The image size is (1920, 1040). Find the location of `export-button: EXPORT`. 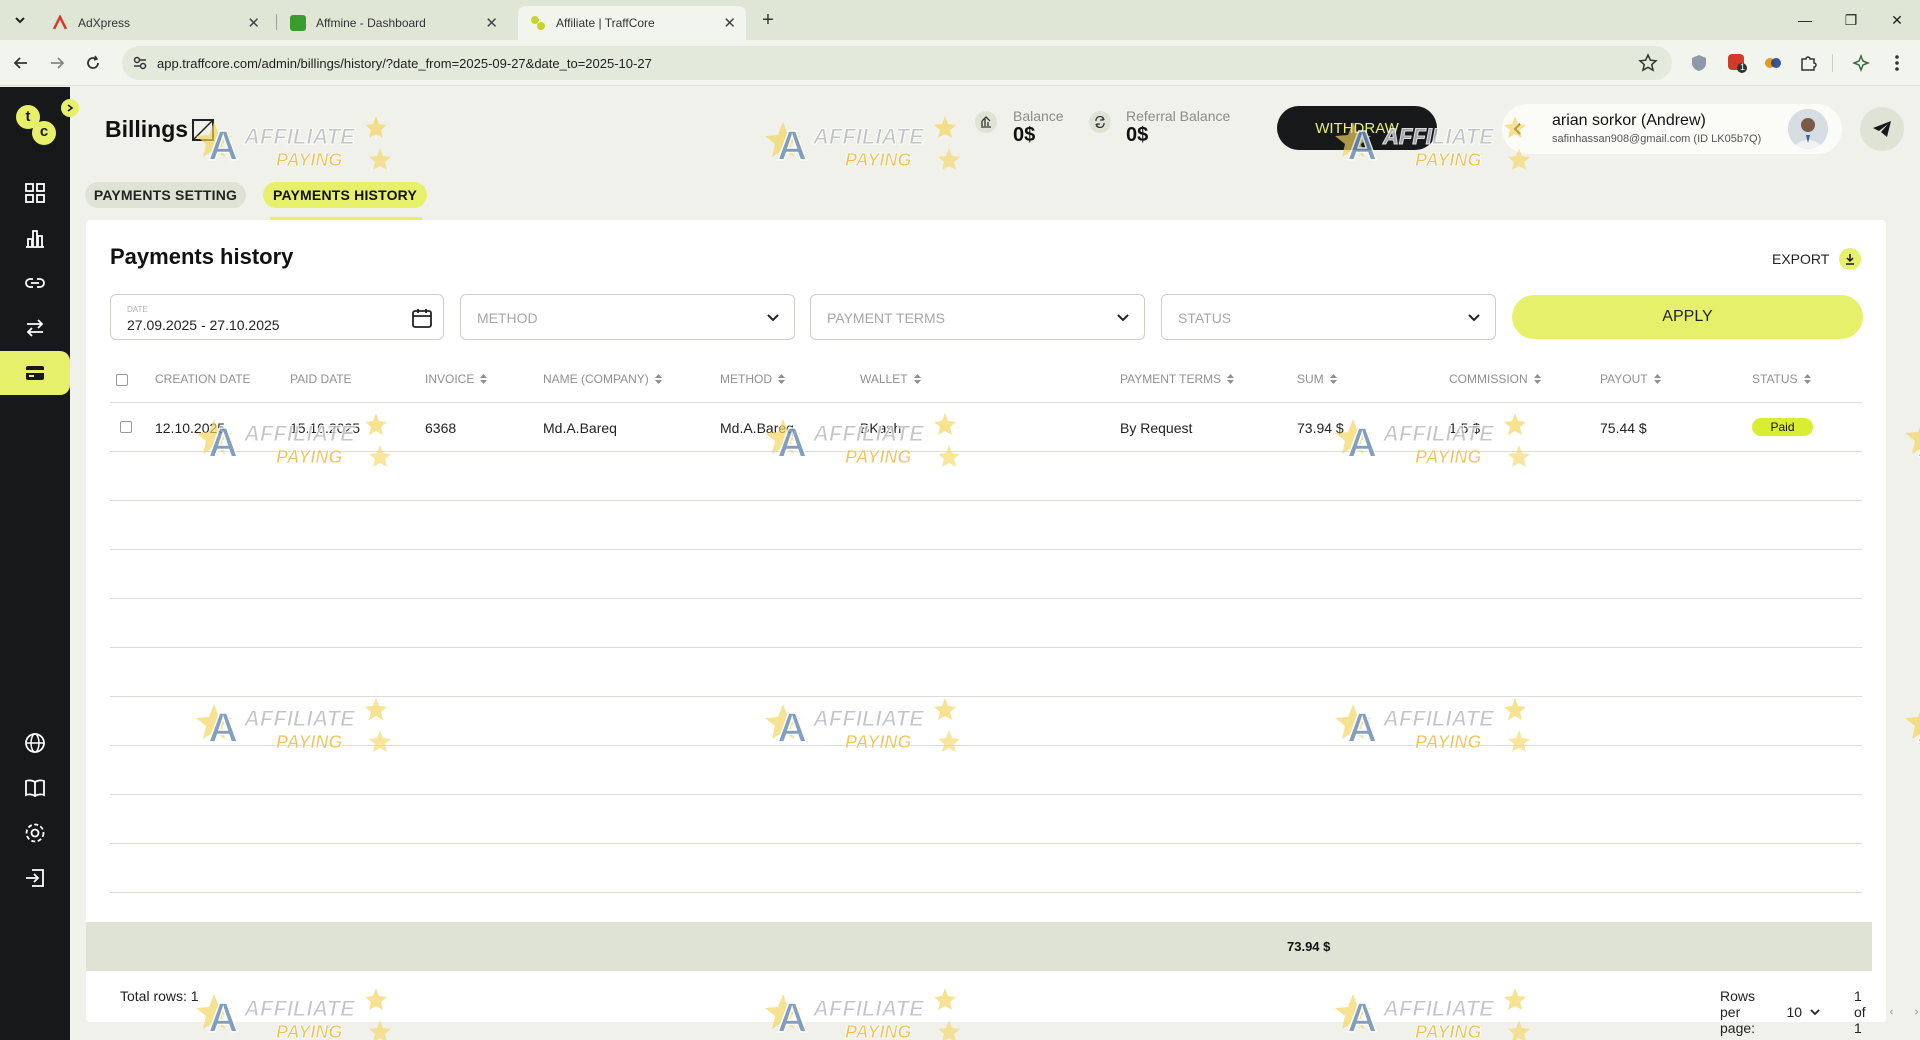

export-button: EXPORT is located at coordinates (1817, 259).